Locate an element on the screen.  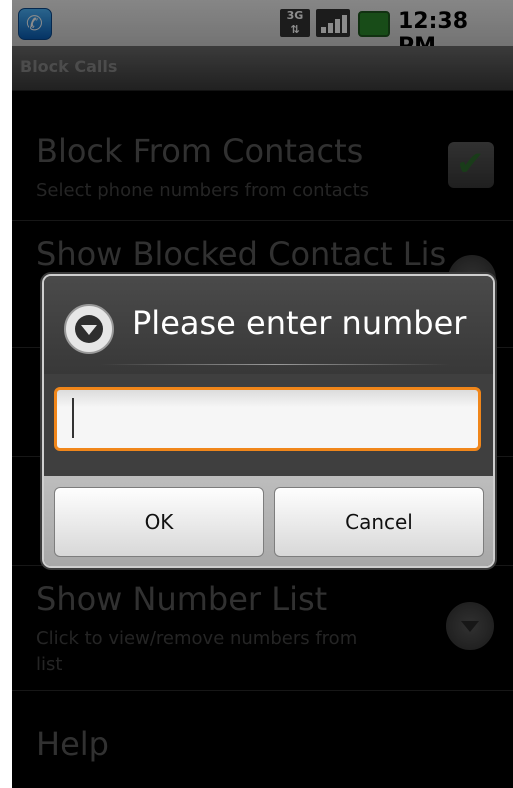
dialog-body is located at coordinates (268, 429).